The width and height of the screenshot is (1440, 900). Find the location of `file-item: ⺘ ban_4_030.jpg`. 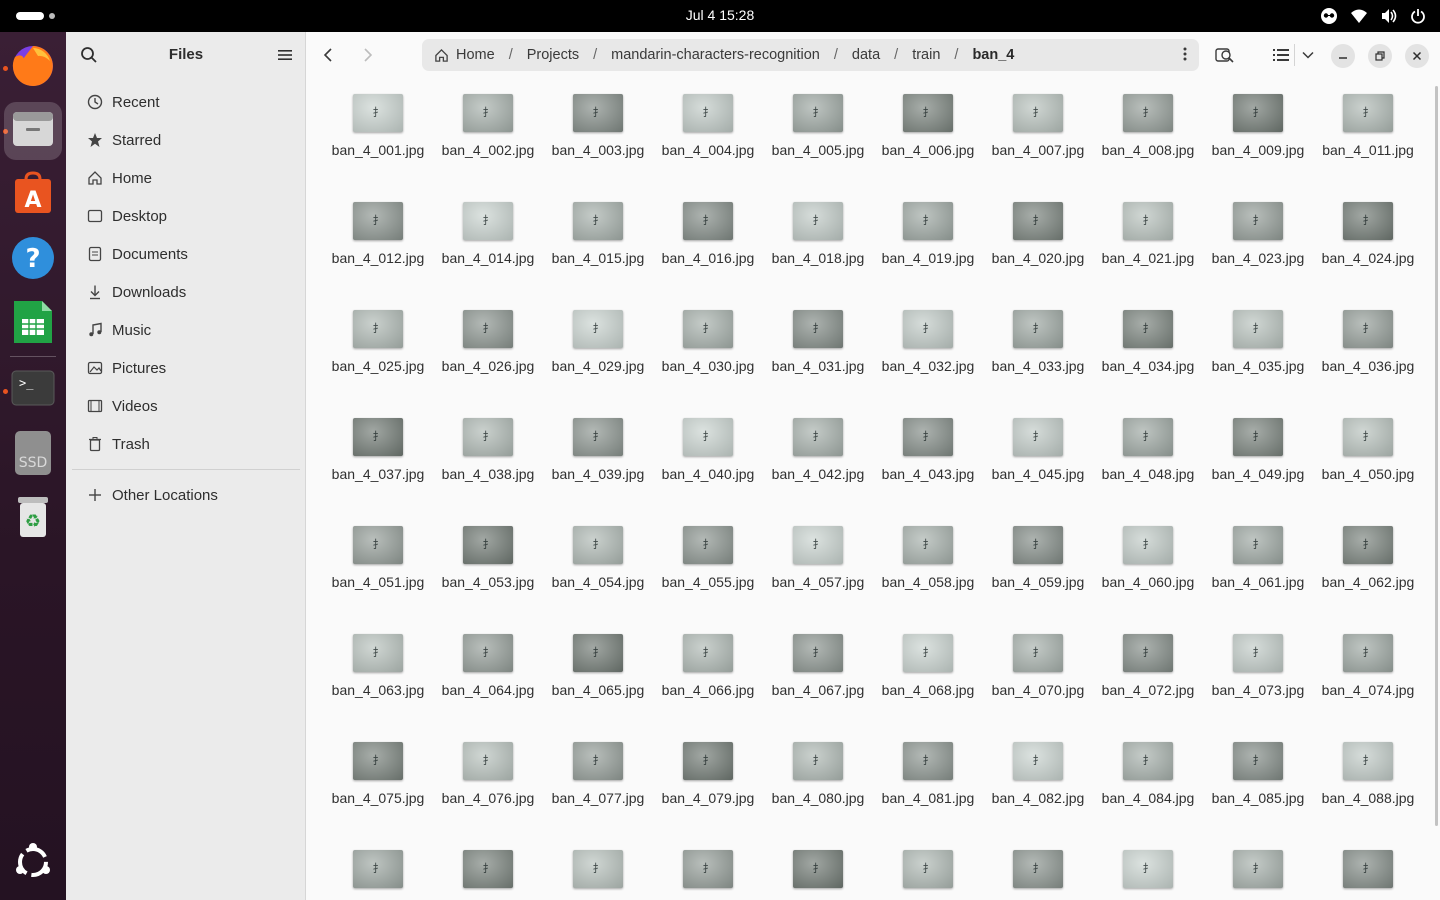

file-item: ⺘ ban_4_030.jpg is located at coordinates (708, 342).